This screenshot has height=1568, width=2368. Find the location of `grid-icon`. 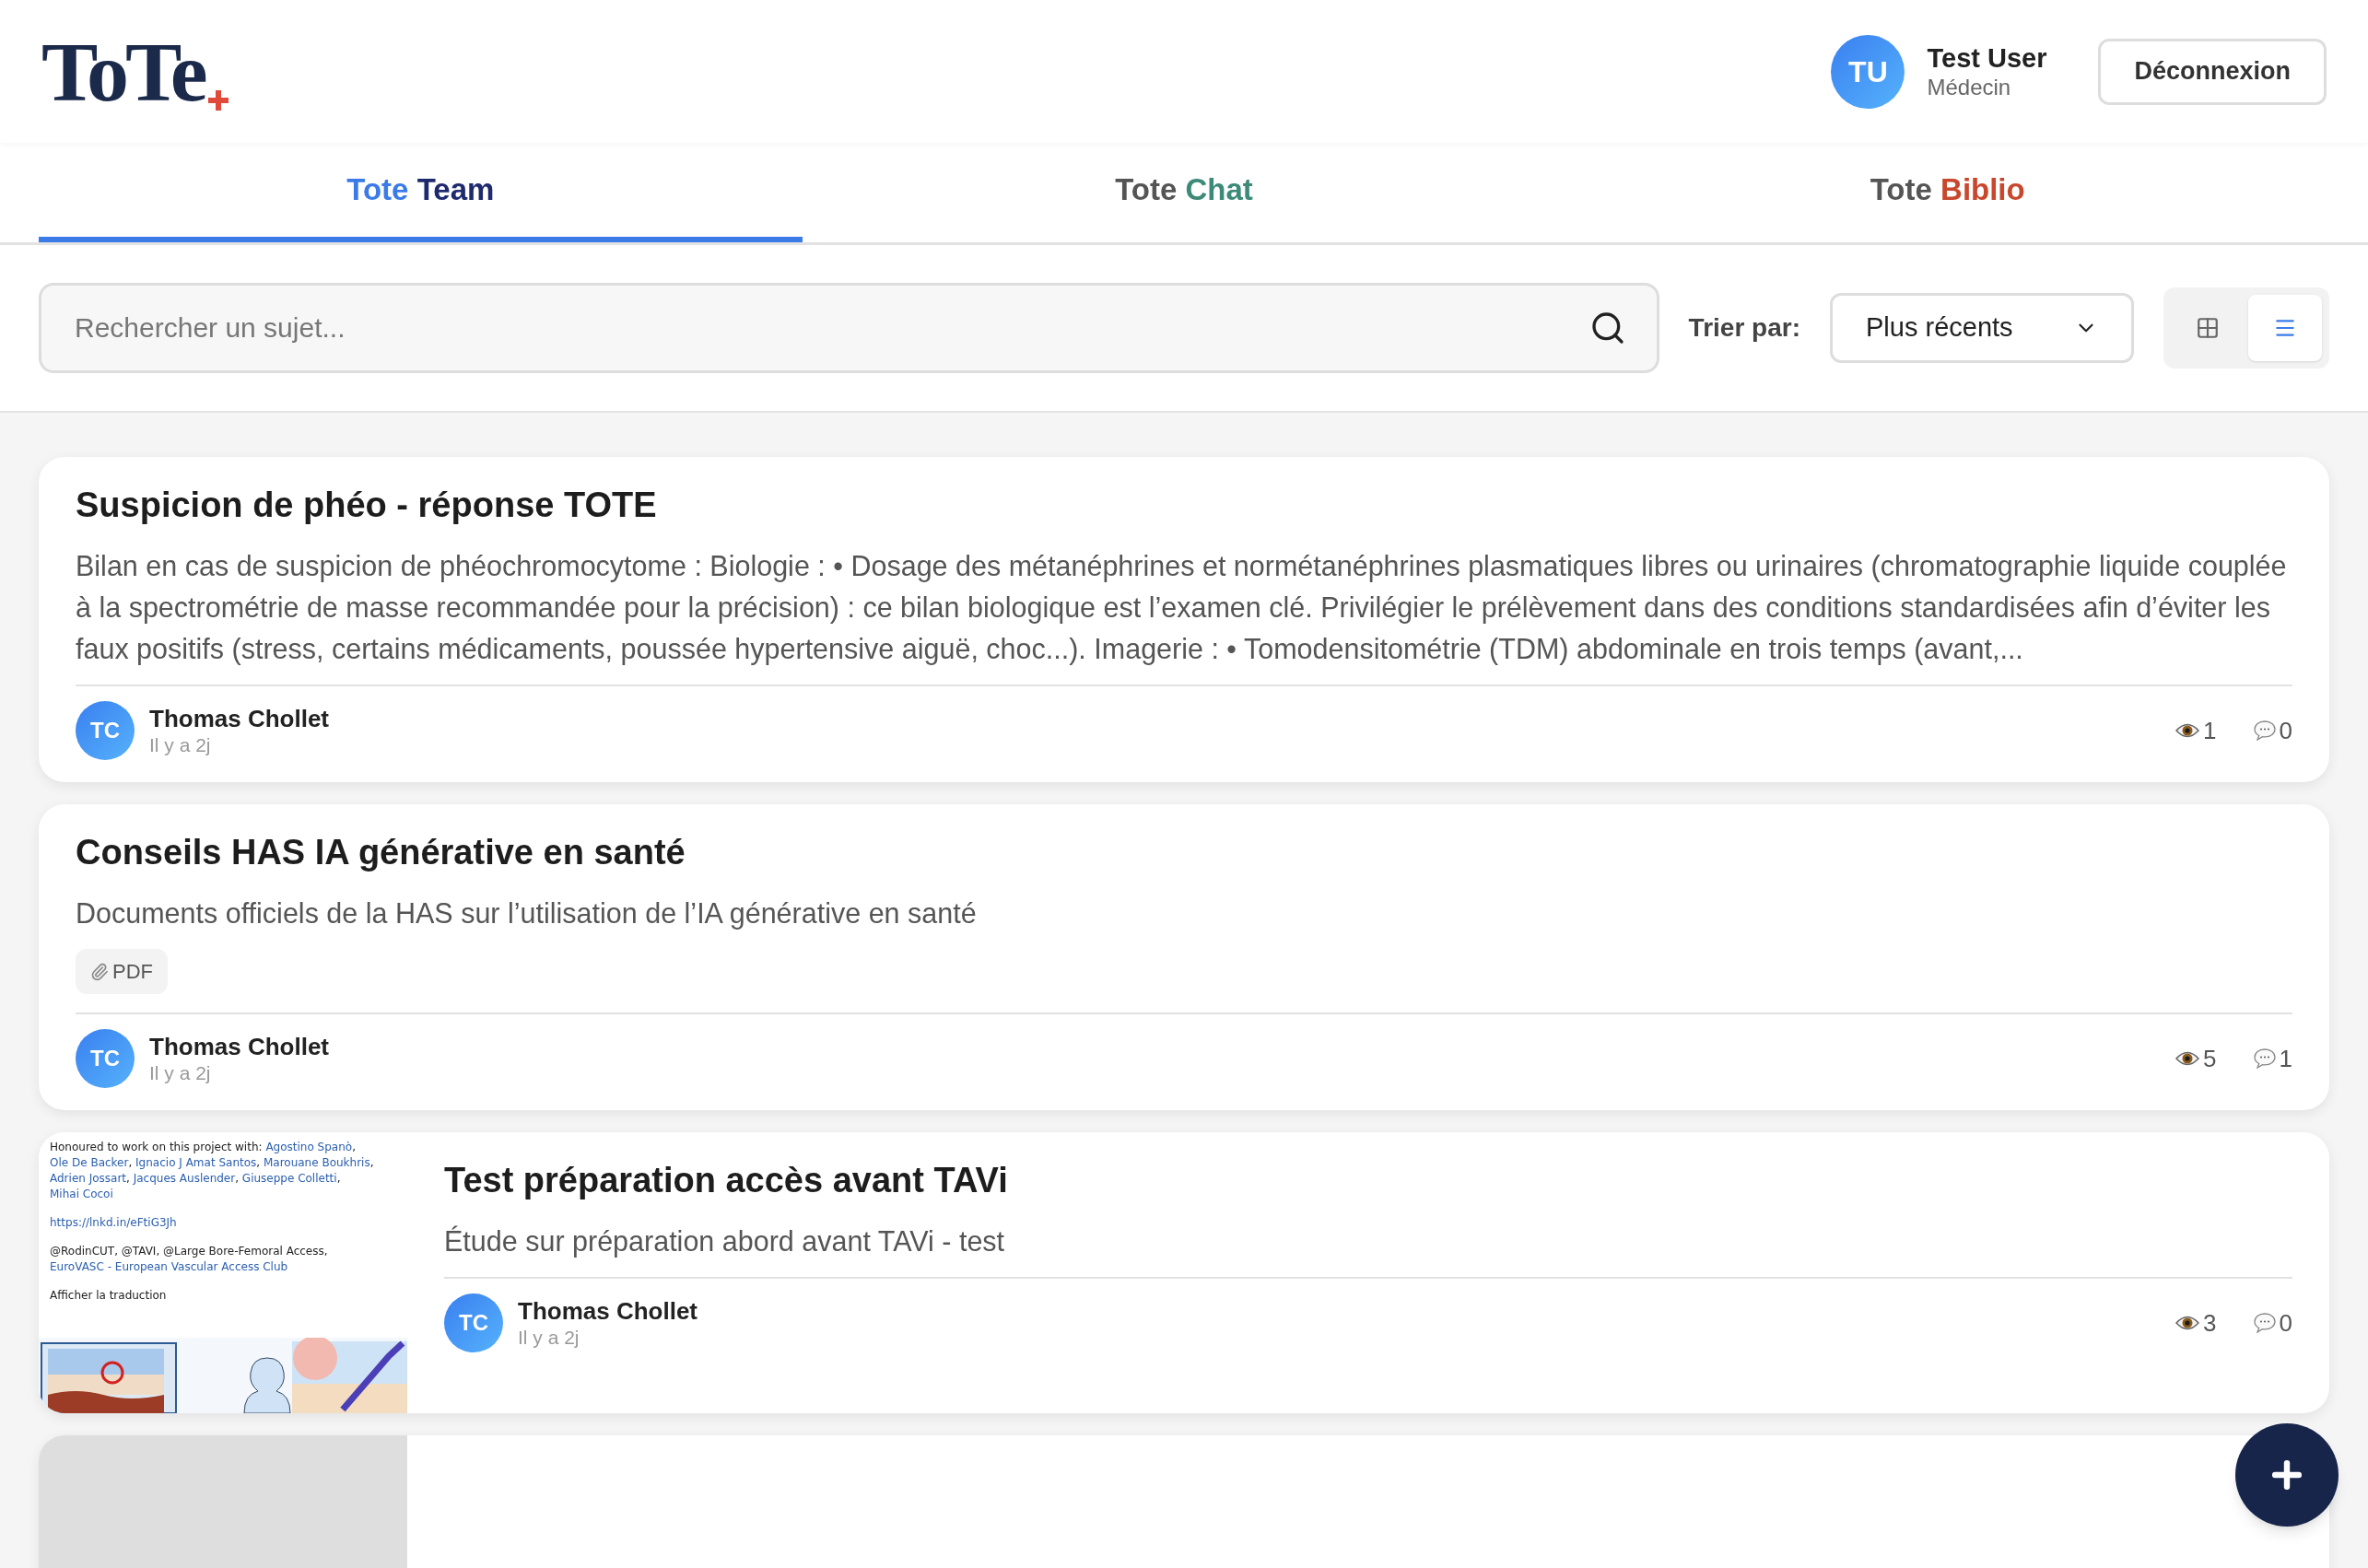

grid-icon is located at coordinates (2208, 328).